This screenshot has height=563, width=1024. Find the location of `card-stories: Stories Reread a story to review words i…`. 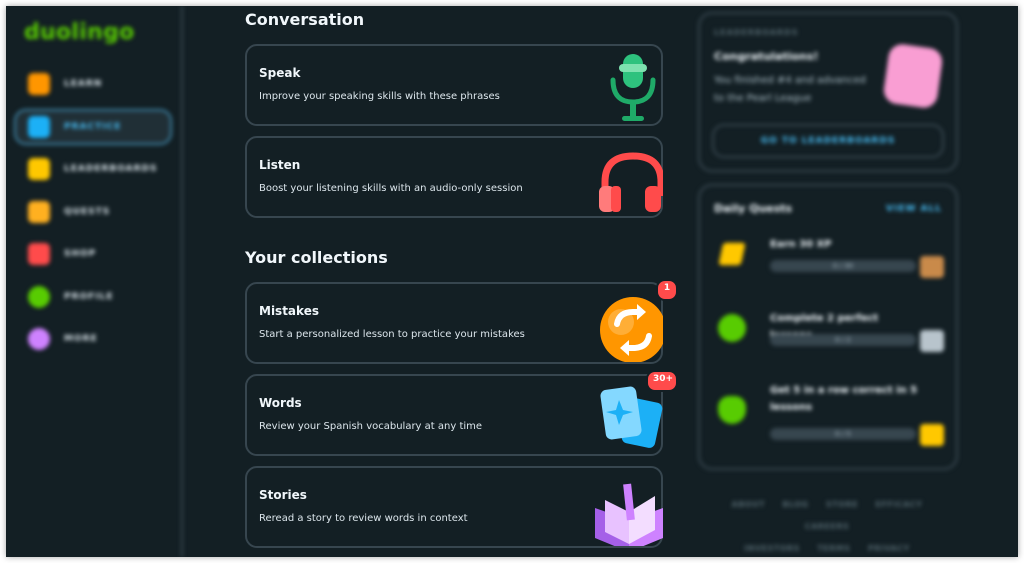

card-stories: Stories Reread a story to review words i… is located at coordinates (454, 507).